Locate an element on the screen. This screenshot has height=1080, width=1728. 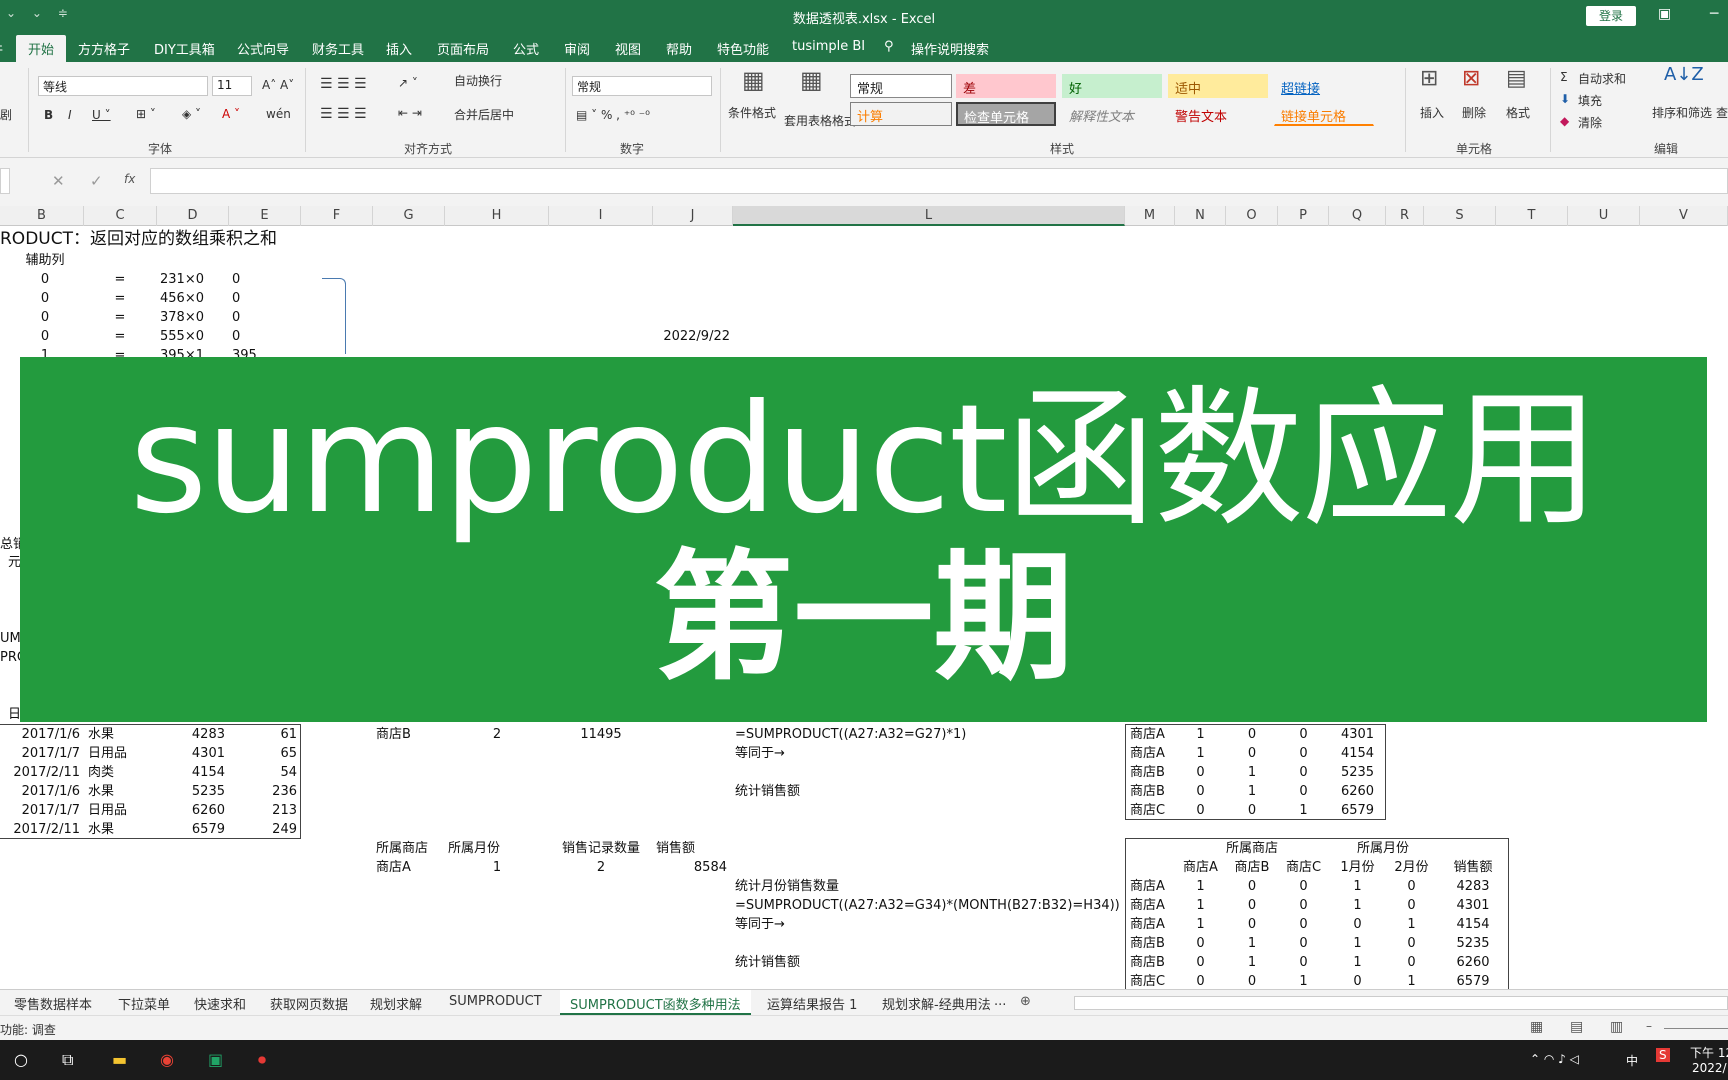
sheet-tab: 快速求和 is located at coordinates (220, 1003).